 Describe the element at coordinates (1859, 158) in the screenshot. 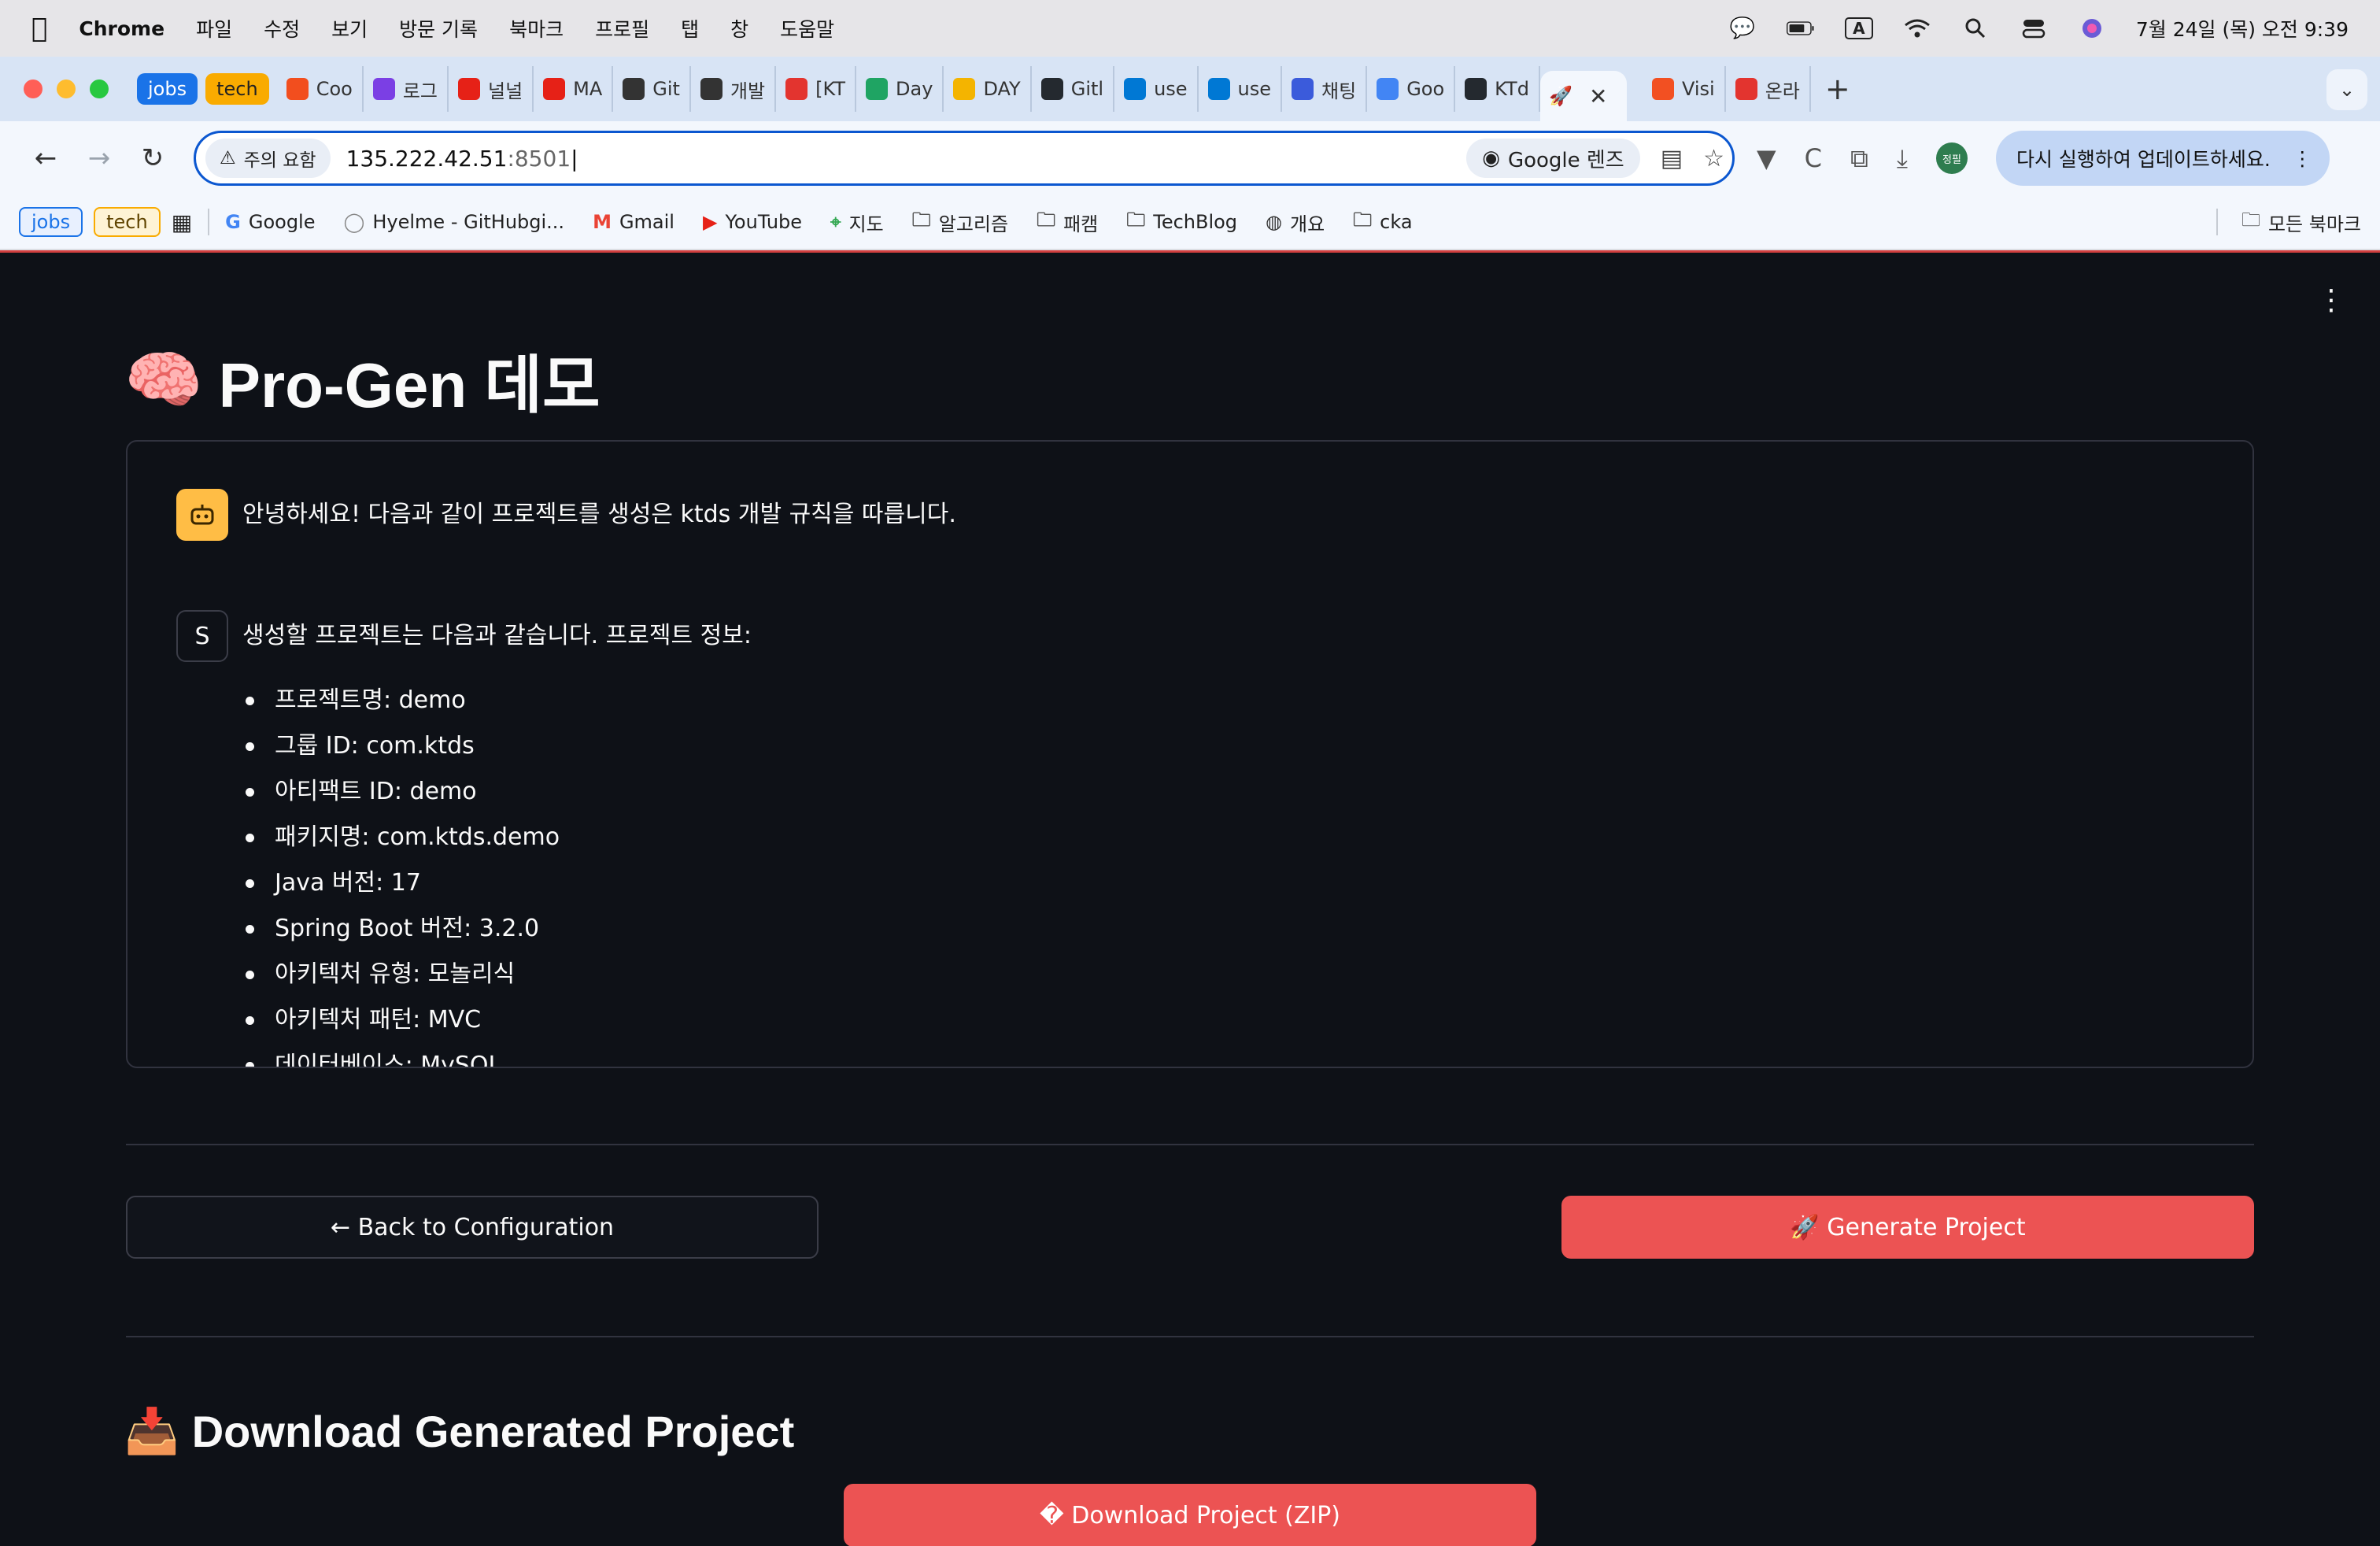

I see `extensions-puzzle-icon: ⧉` at that location.